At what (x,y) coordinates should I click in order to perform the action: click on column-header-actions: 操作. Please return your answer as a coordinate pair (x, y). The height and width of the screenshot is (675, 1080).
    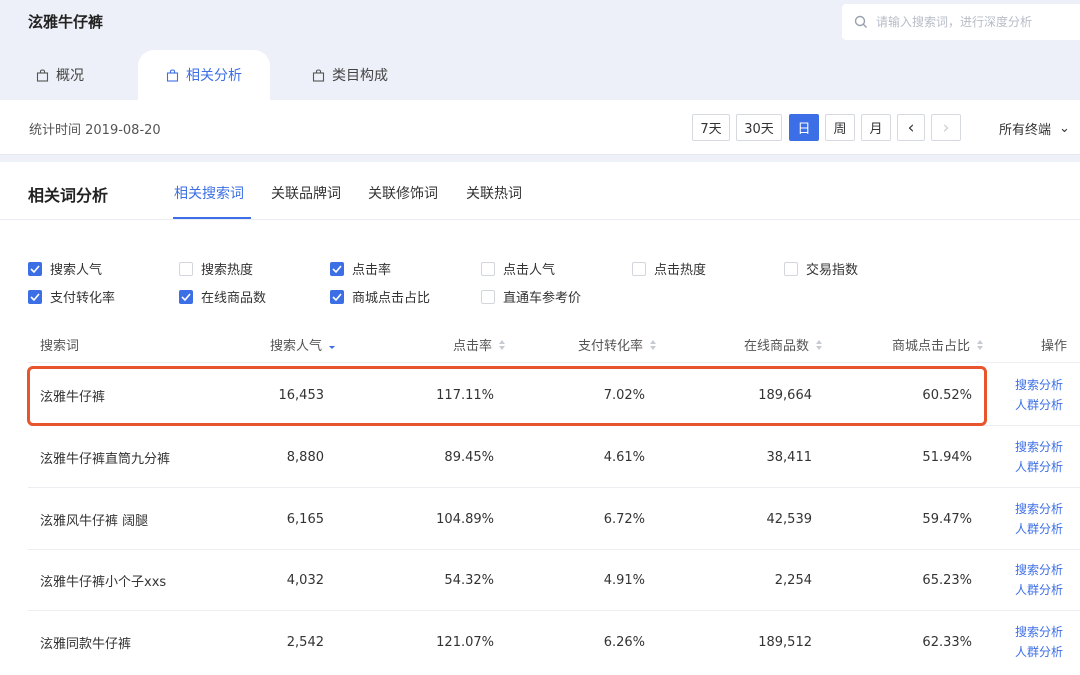
    Looking at the image, I should click on (1054, 346).